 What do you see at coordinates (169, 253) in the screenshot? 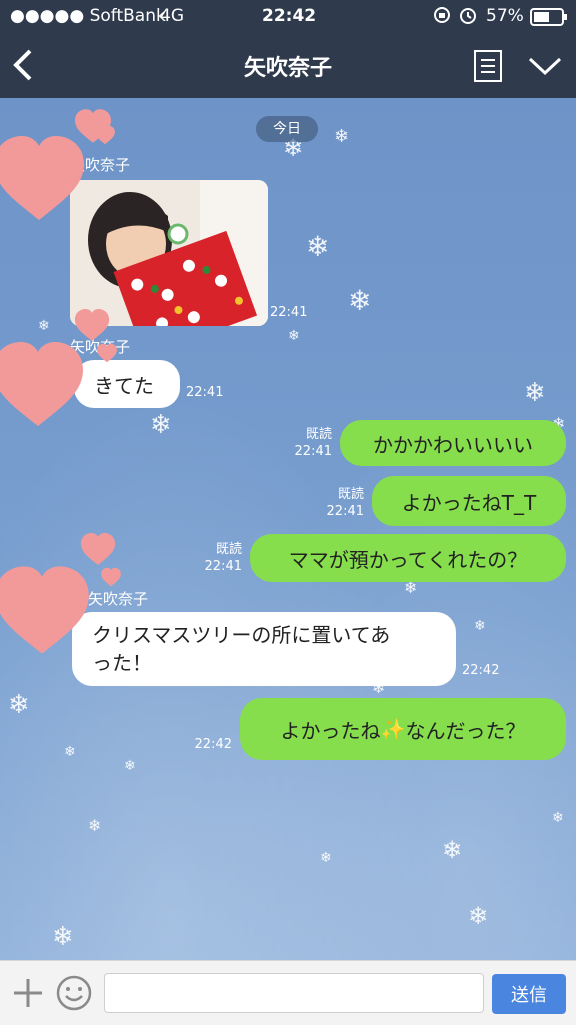
I see `shared-photo` at bounding box center [169, 253].